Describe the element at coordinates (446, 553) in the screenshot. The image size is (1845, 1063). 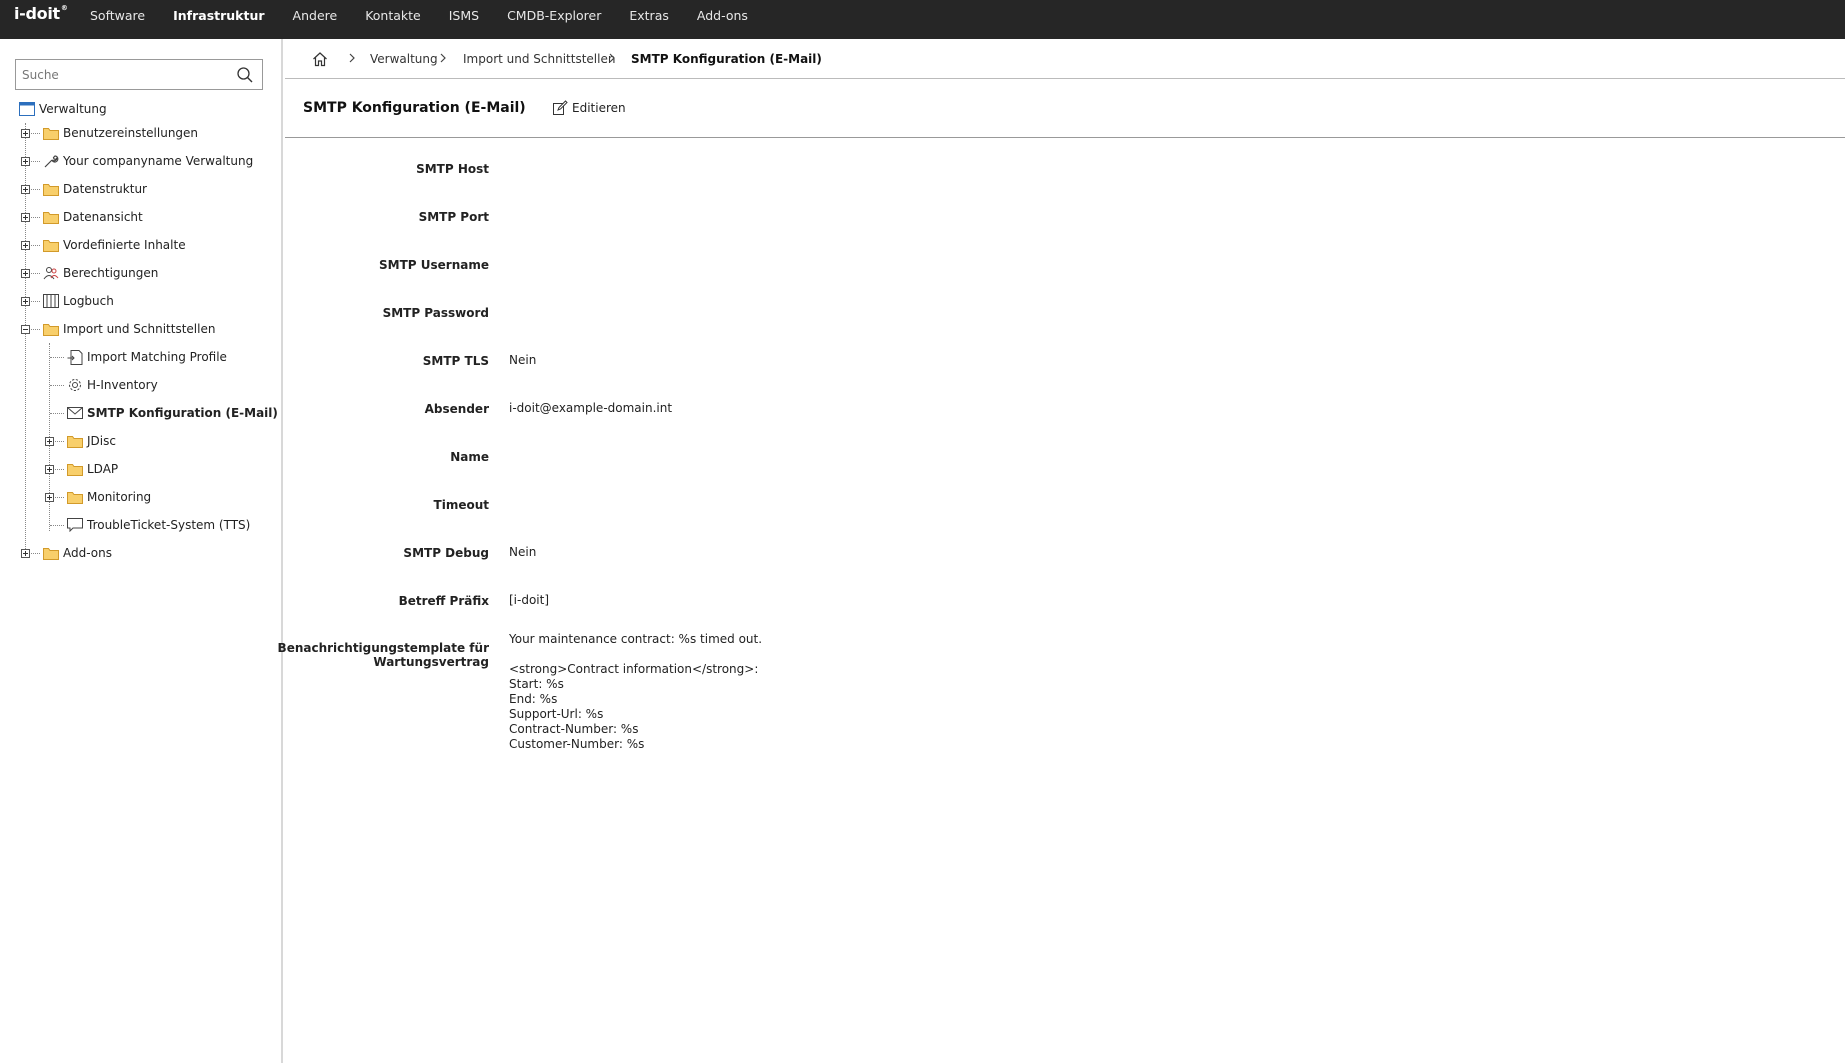
I see `label-smtp-debug: SMTP Debug` at that location.